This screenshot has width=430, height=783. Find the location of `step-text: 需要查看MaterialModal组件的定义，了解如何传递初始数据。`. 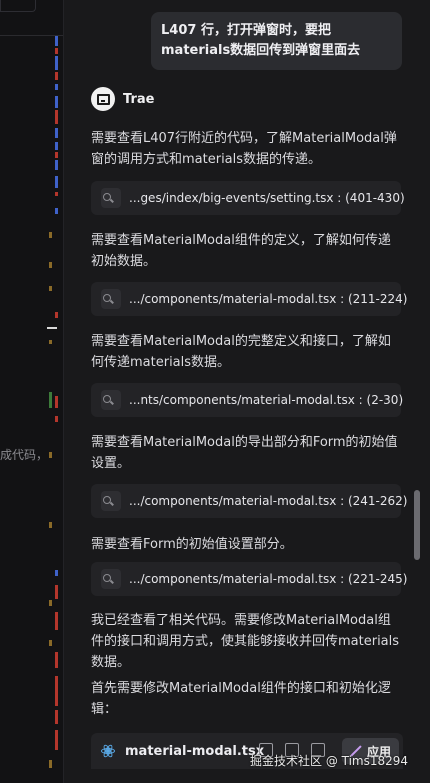

step-text: 需要查看MaterialModal组件的定义，了解如何传递初始数据。 is located at coordinates (241, 251).